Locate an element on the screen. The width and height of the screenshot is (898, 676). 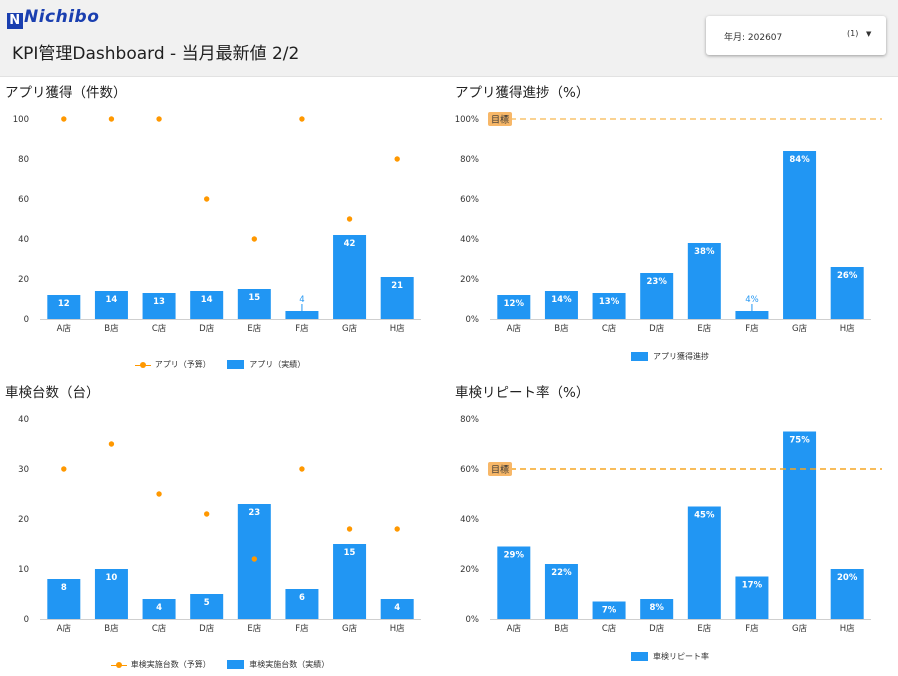
data-label: 8% is located at coordinates (656, 608).